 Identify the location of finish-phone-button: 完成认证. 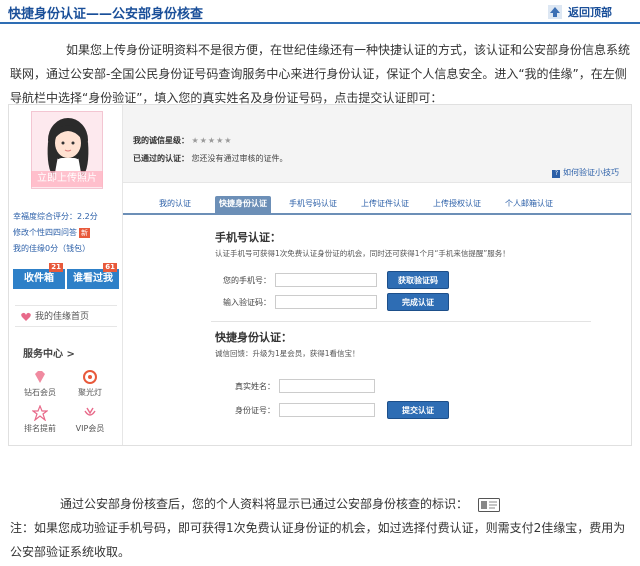
(418, 302).